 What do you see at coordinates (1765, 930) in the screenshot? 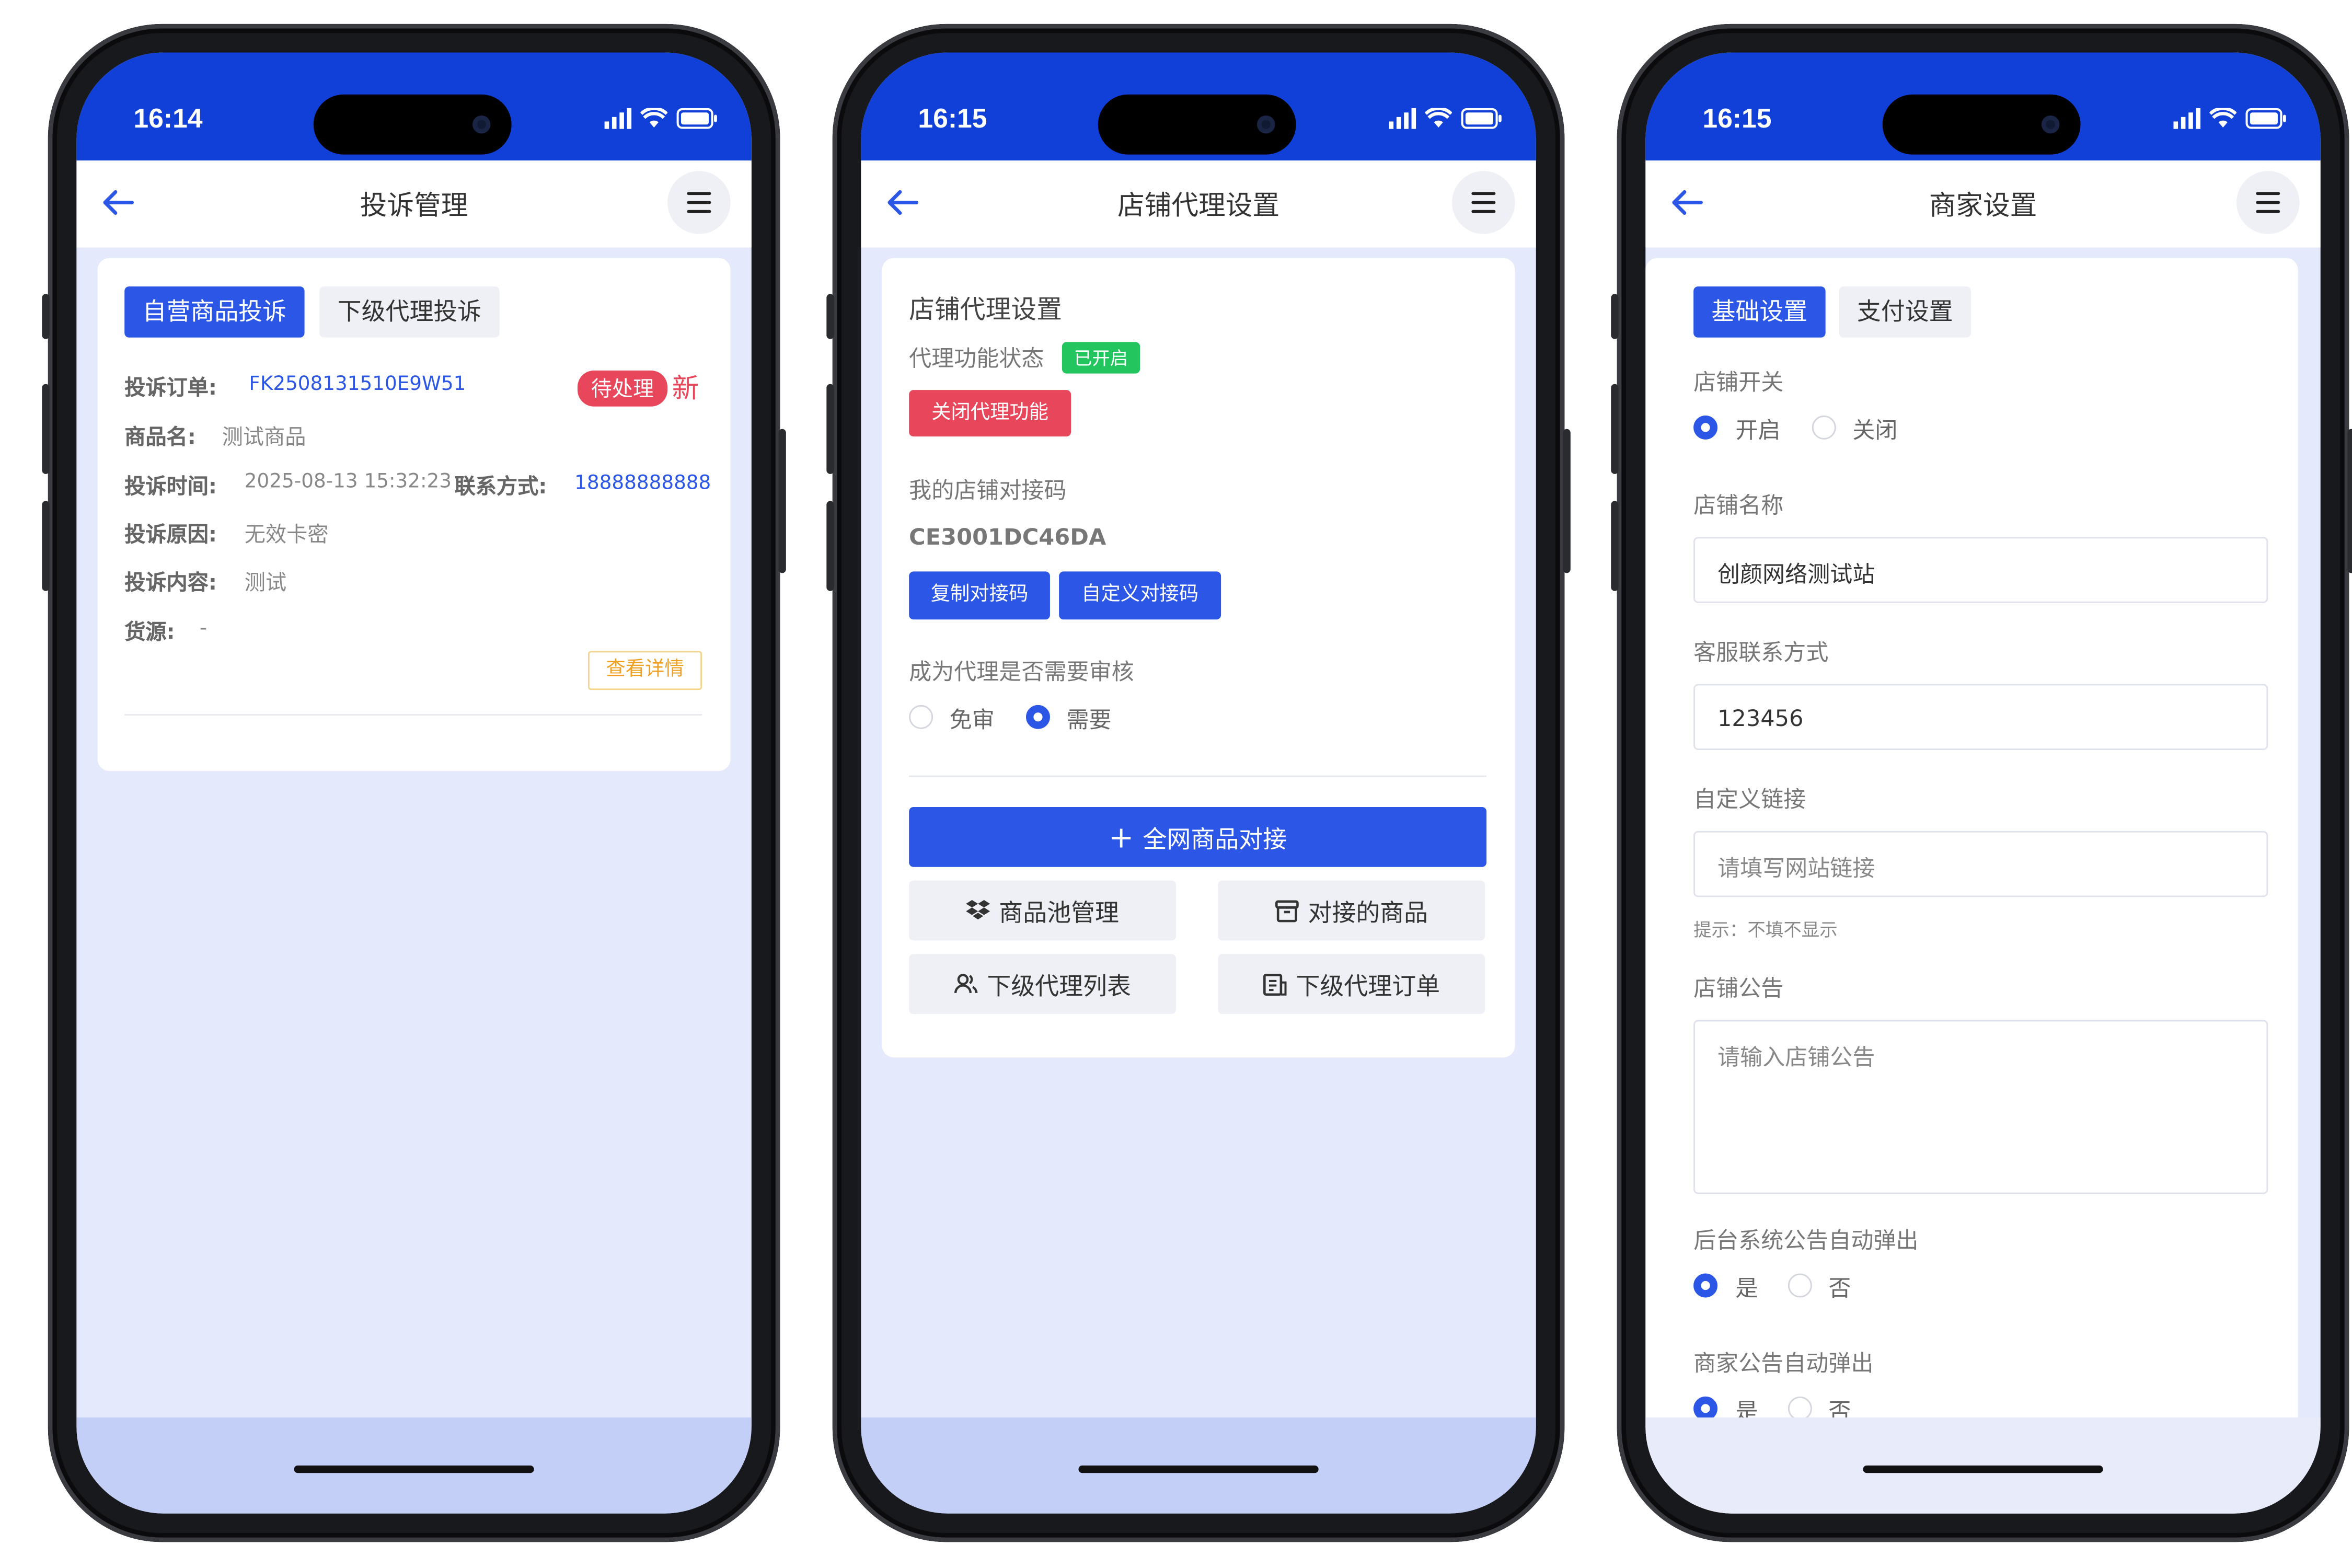
I see `custom-link-hint: 提示：不填不显示` at bounding box center [1765, 930].